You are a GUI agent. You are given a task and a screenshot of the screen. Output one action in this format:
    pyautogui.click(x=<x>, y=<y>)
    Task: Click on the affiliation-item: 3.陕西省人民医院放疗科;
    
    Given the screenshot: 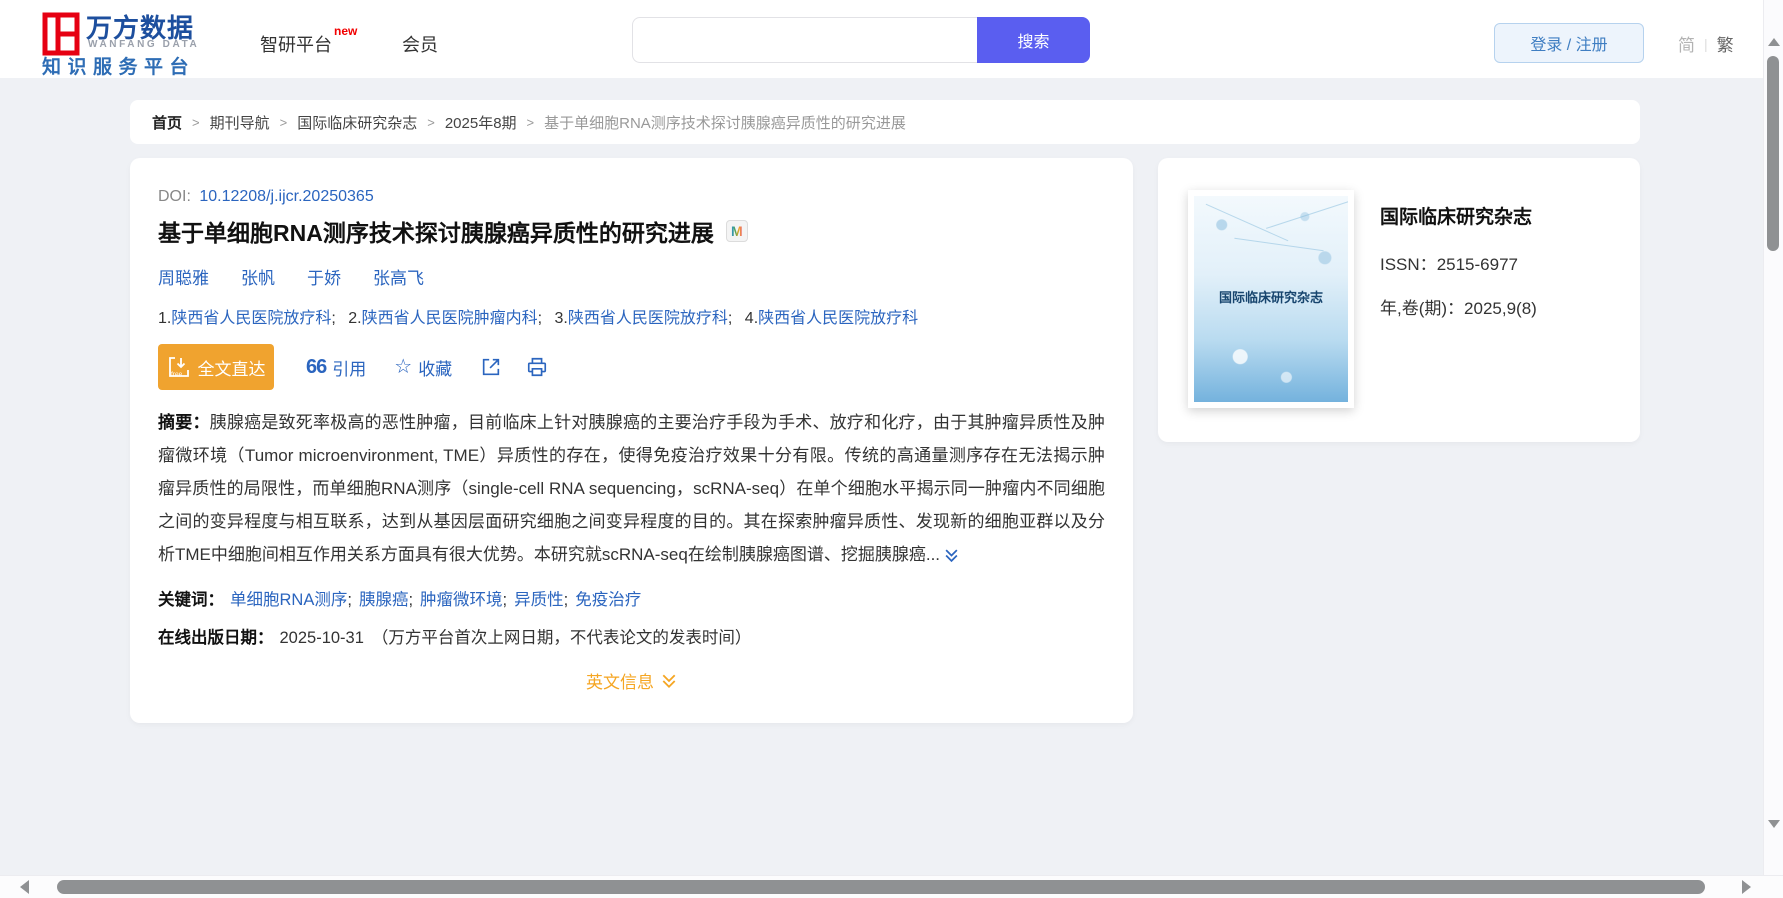 What is the action you would take?
    pyautogui.click(x=644, y=318)
    